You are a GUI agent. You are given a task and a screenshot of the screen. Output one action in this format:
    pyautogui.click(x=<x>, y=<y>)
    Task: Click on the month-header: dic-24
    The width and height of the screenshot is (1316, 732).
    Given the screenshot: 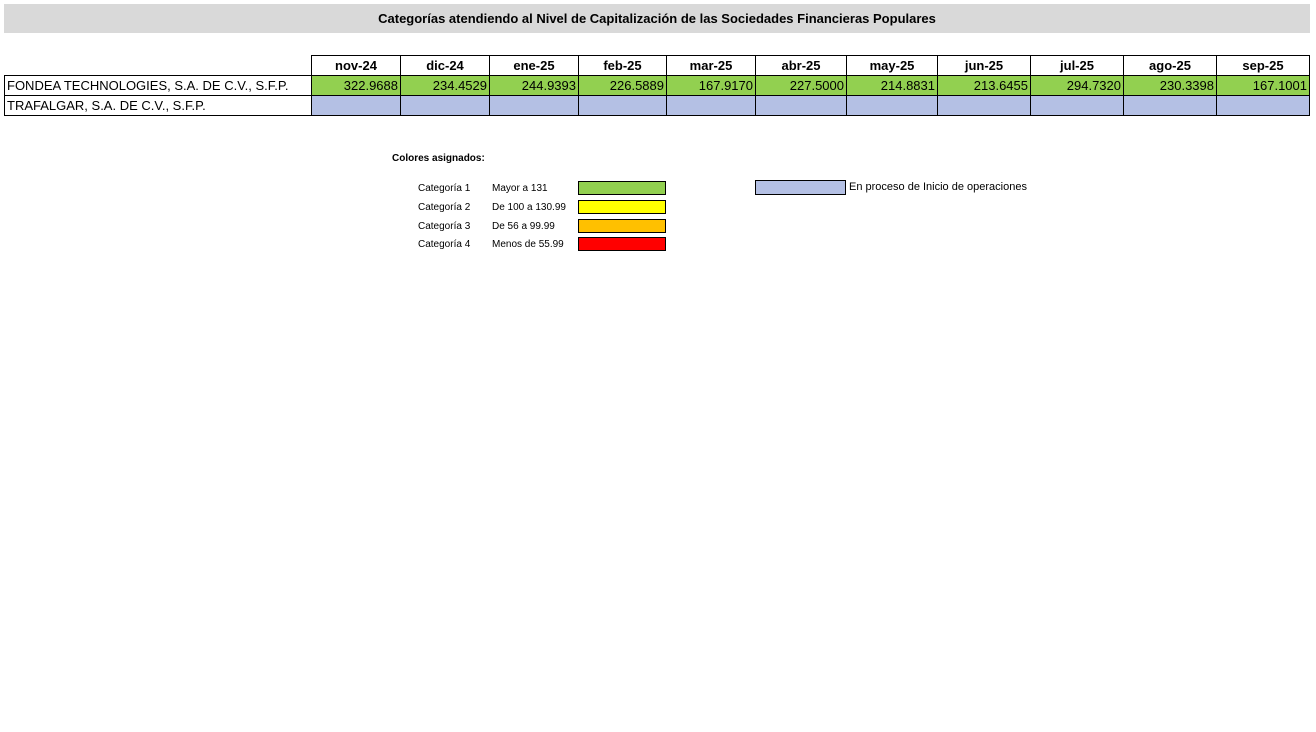 What is the action you would take?
    pyautogui.click(x=445, y=65)
    